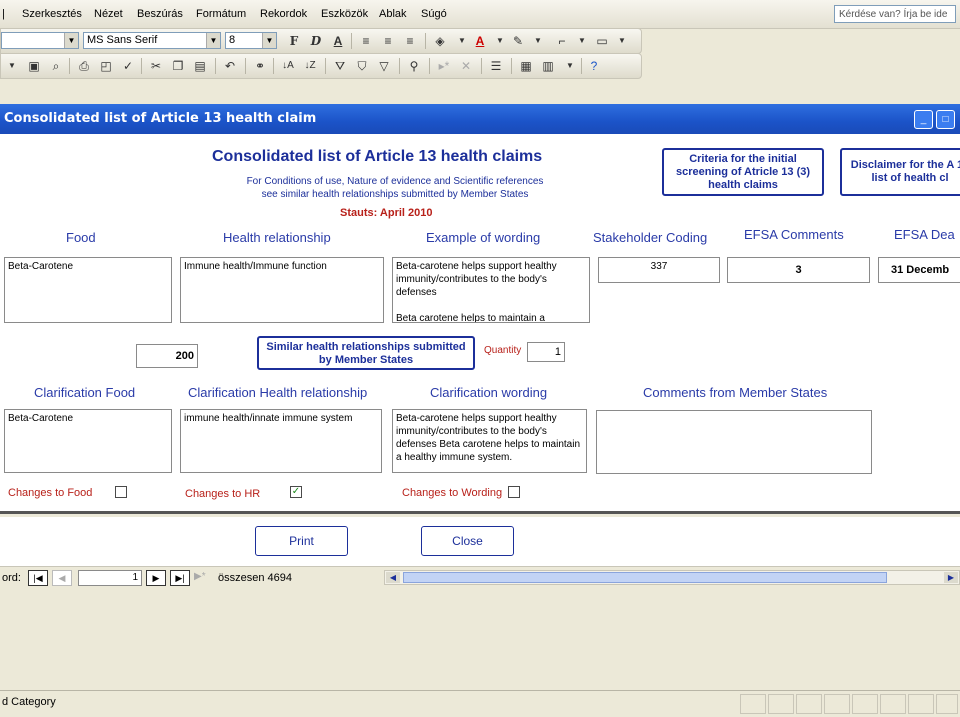  I want to click on copy-icon: ❐, so click(178, 66).